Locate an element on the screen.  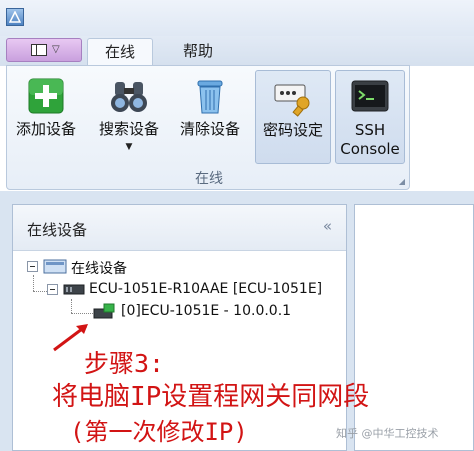
network-icon is located at coordinates (55, 266).